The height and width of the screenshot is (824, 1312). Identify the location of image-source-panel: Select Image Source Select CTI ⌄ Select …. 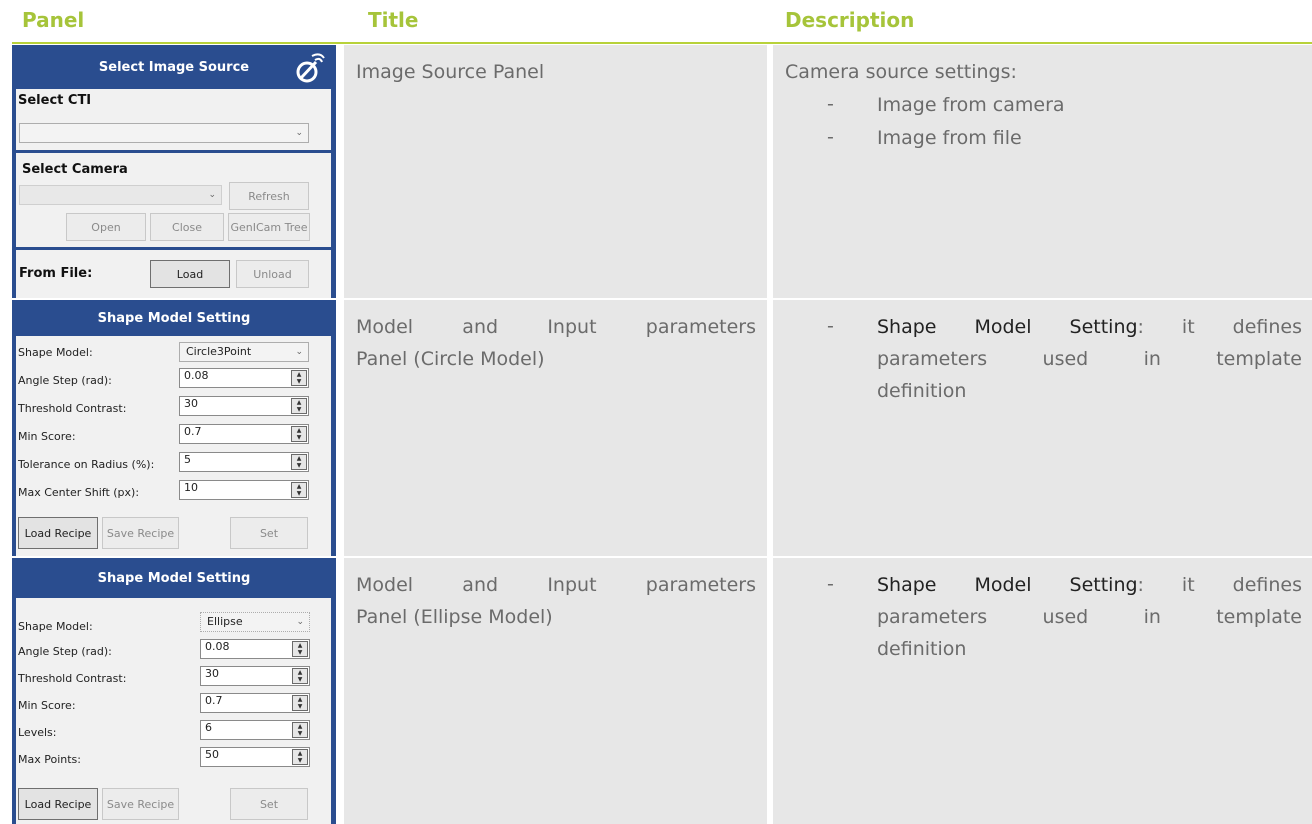
(174, 171).